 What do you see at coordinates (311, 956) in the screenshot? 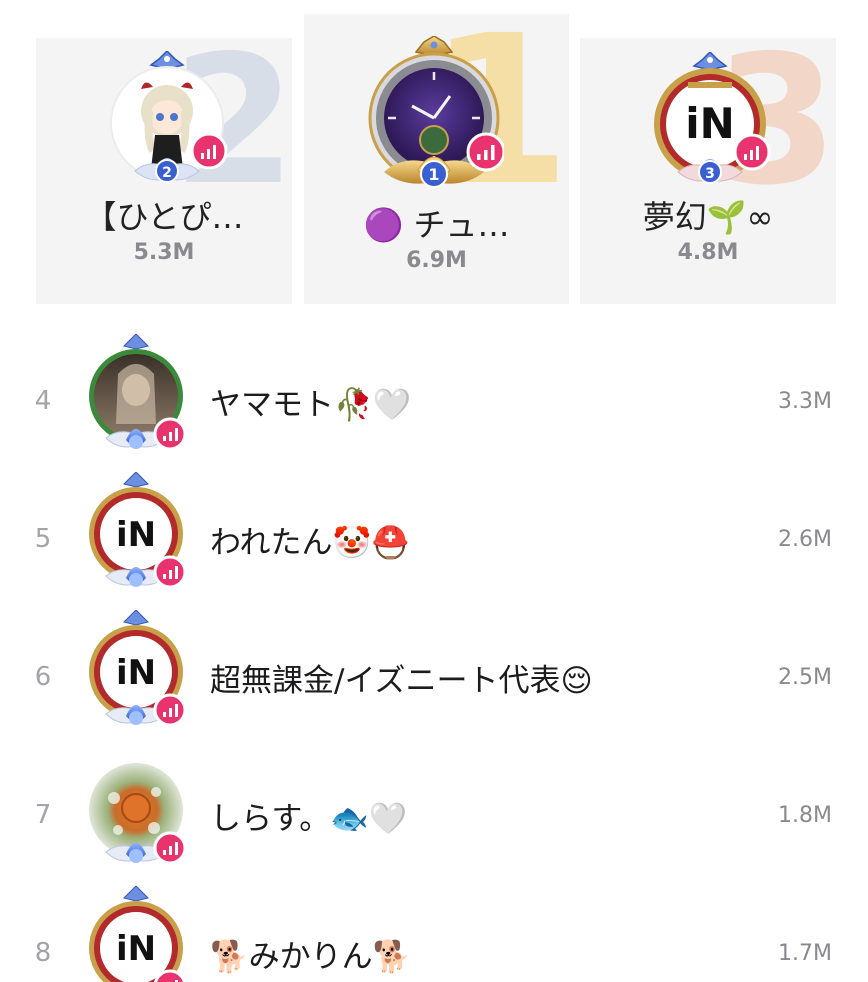
I see `user-name: 🐕みかりん🐕` at bounding box center [311, 956].